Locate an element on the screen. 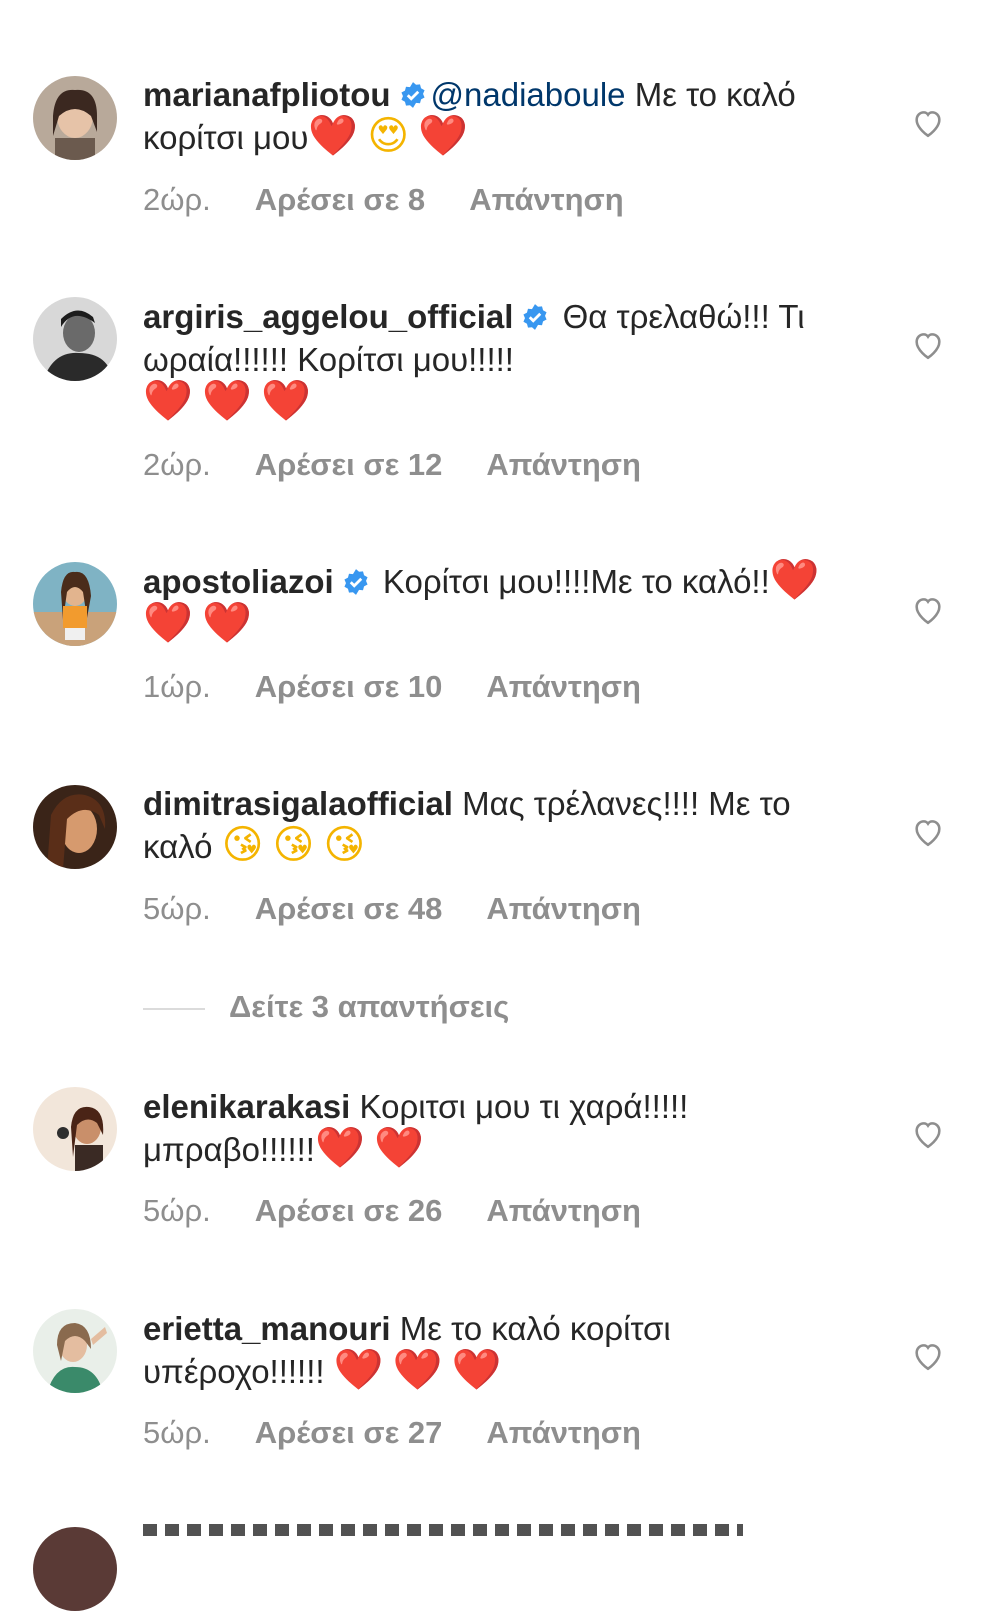  view-replies-button: Δείτε 3 απαντήσεις is located at coordinates (326, 1007).